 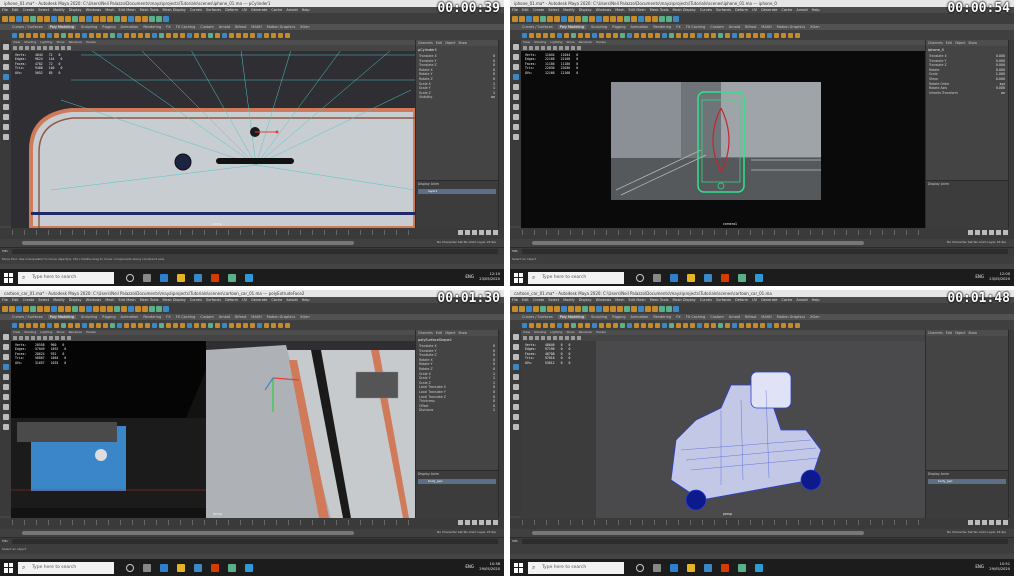 What do you see at coordinates (769, 300) in the screenshot?
I see `menu-item: Generate` at bounding box center [769, 300].